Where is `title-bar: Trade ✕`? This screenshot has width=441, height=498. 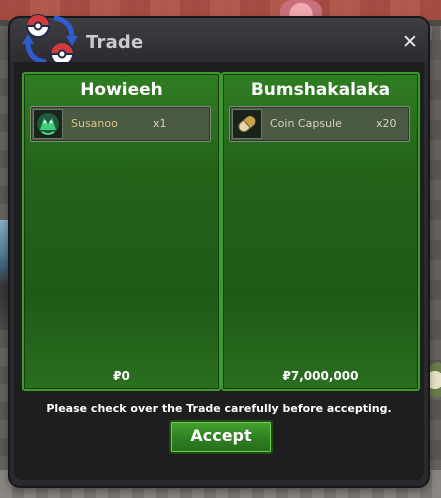
title-bar: Trade ✕ is located at coordinates (219, 40).